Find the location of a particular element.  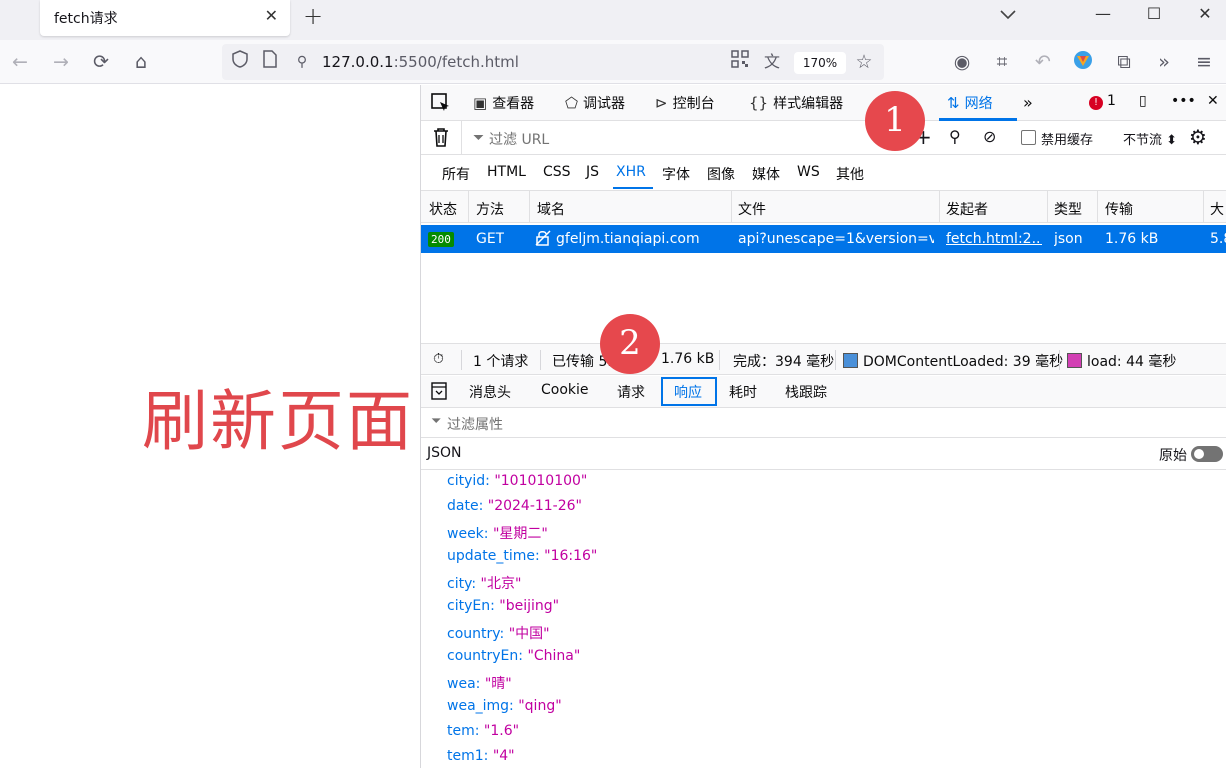

column-file: 文件 is located at coordinates (752, 209).